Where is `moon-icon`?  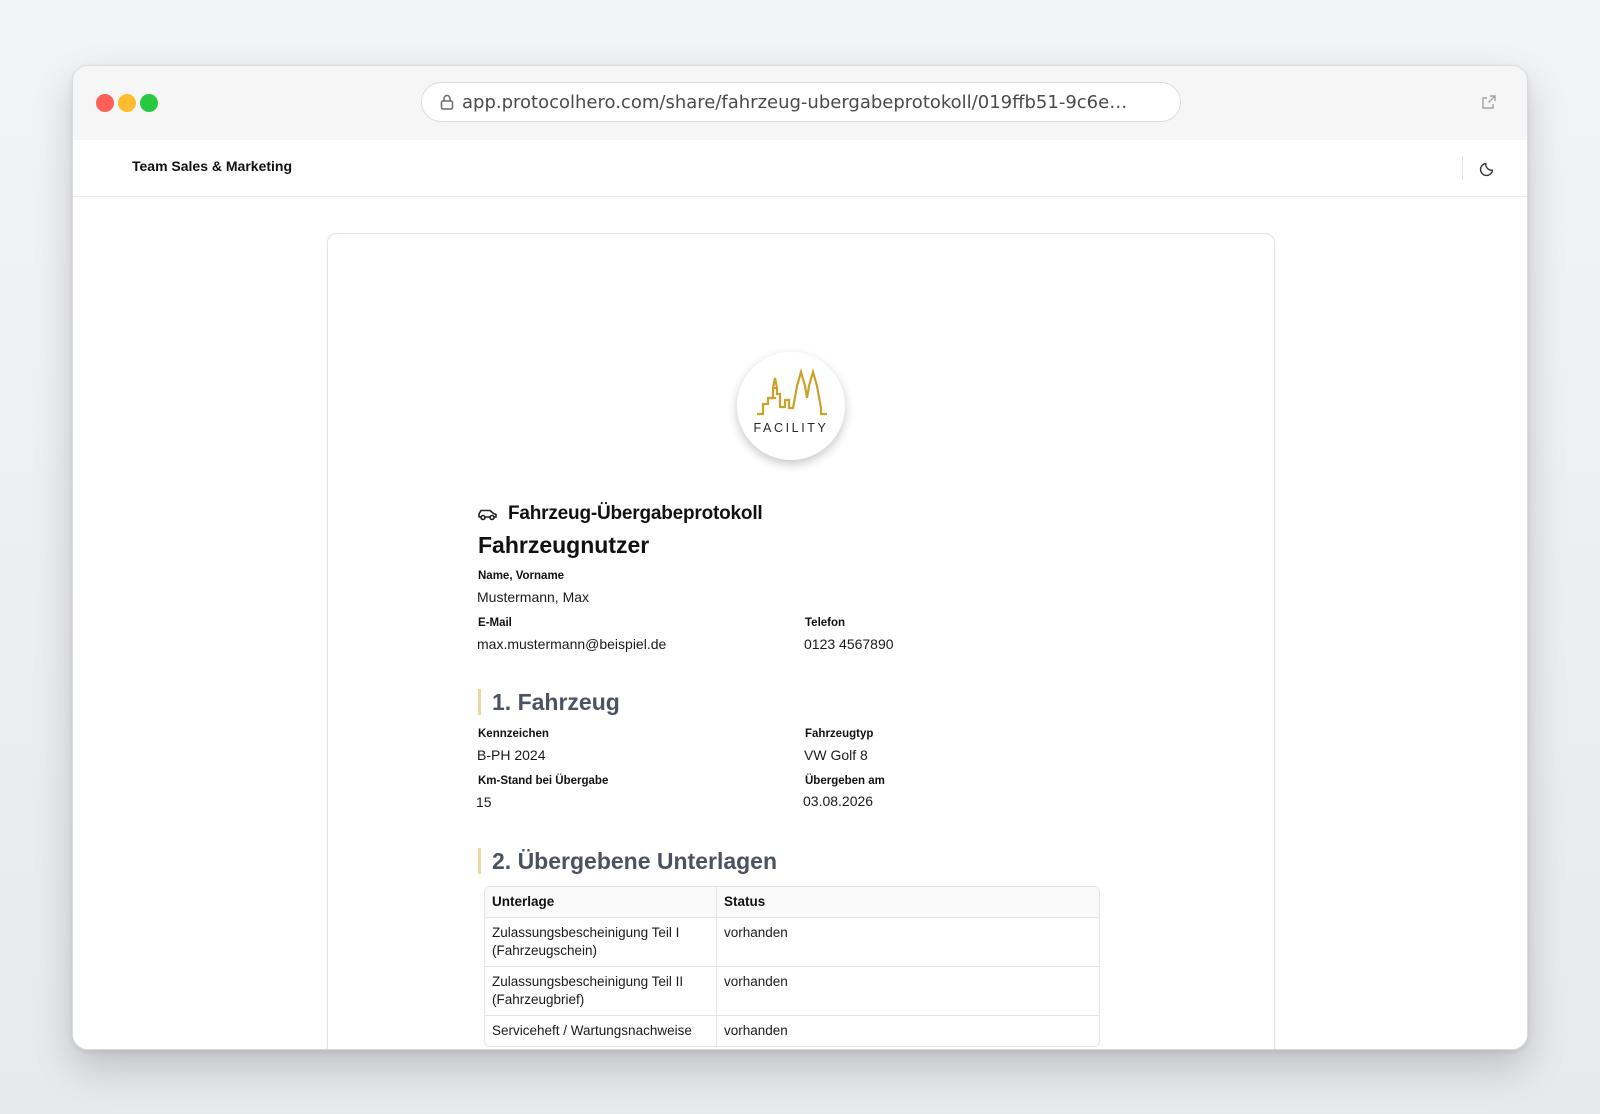 moon-icon is located at coordinates (1488, 168).